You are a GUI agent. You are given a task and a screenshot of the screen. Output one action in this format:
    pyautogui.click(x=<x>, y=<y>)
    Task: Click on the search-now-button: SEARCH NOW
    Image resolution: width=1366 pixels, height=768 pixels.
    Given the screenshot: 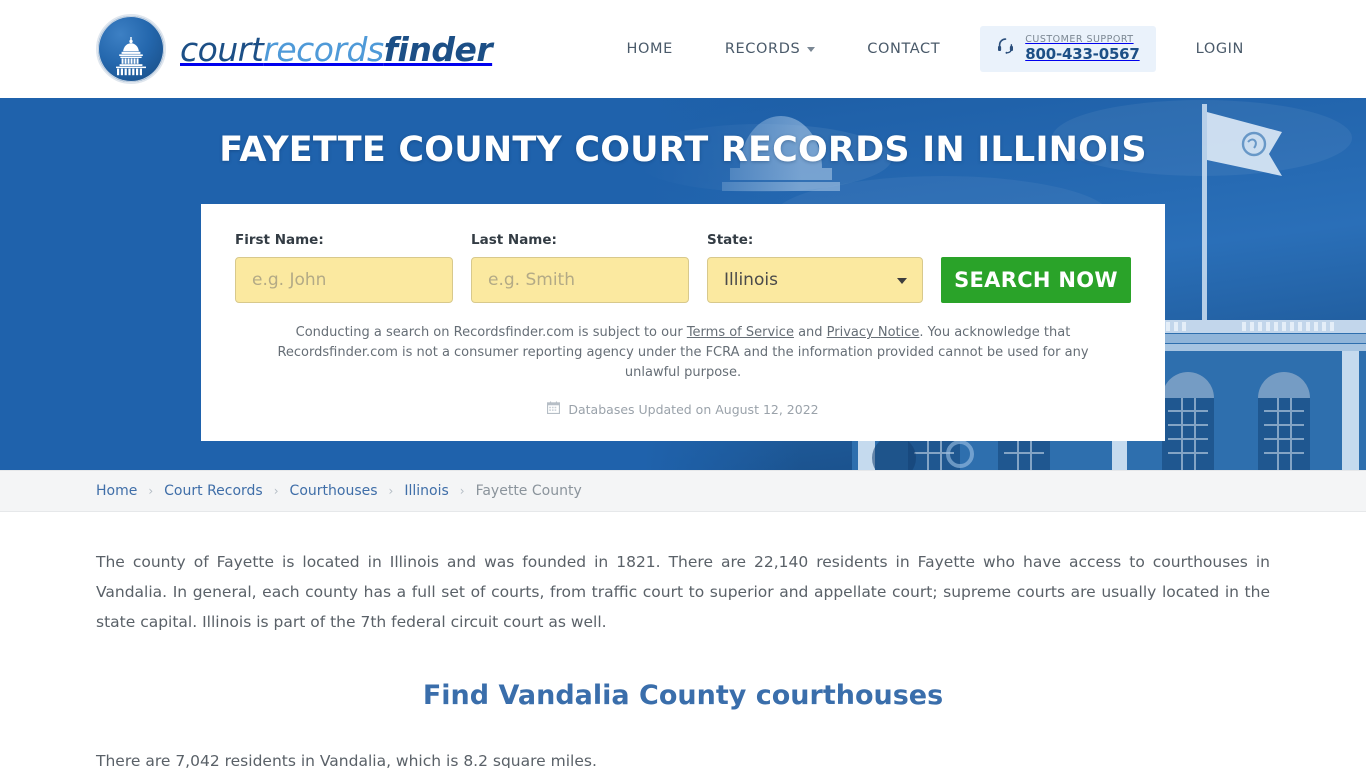 What is the action you would take?
    pyautogui.click(x=1036, y=280)
    